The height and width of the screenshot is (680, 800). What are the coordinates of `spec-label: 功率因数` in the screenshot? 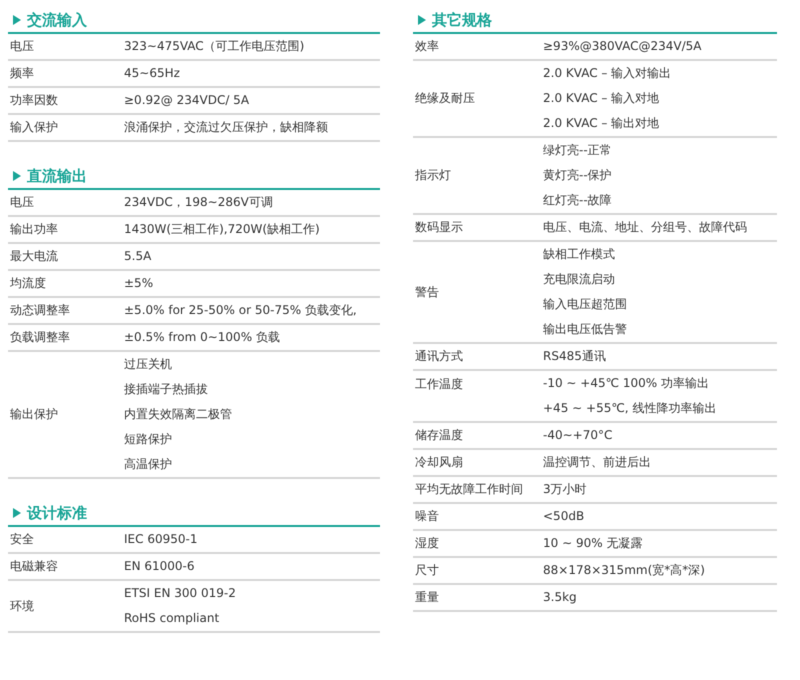 It's located at (34, 100).